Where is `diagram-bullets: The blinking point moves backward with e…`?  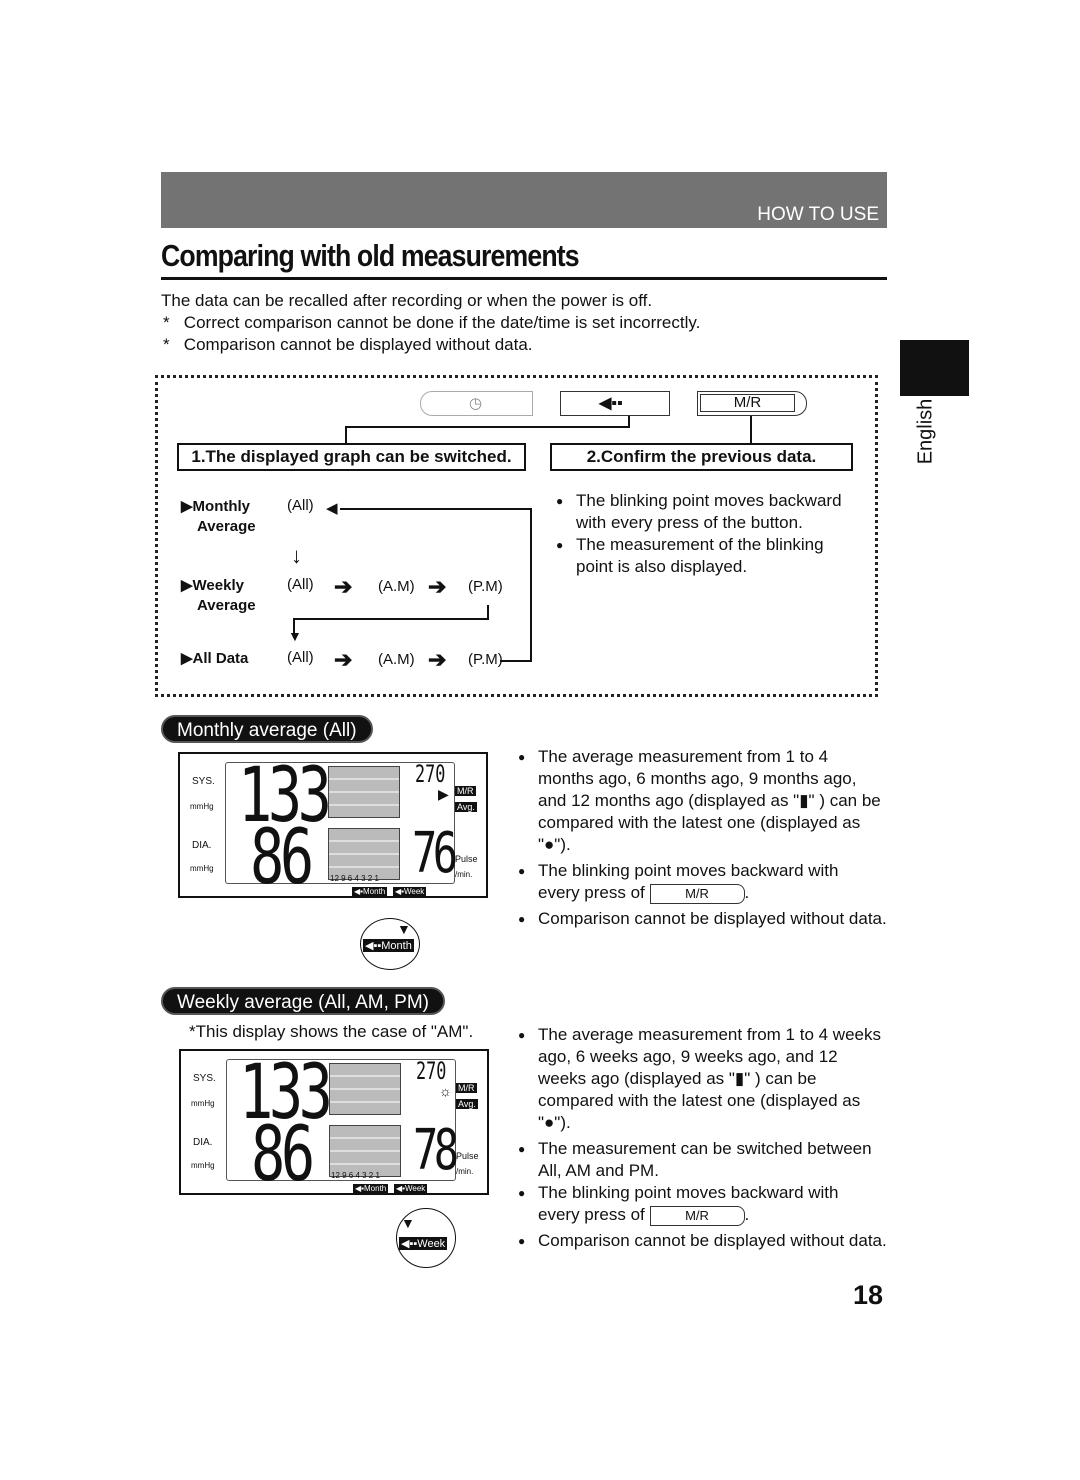
diagram-bullets: The blinking point moves backward with e… is located at coordinates (706, 534).